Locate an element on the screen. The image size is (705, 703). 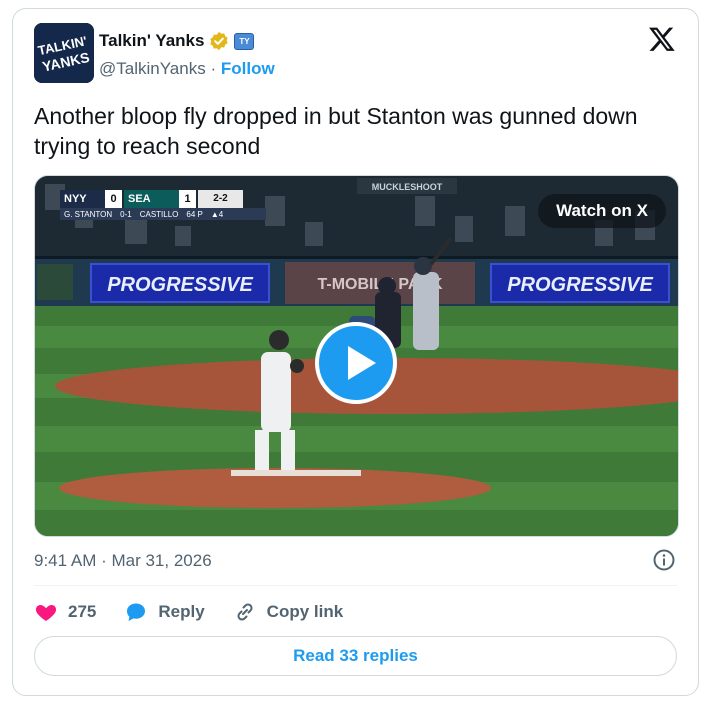
batter-line: 0-1 is located at coordinates (126, 214).